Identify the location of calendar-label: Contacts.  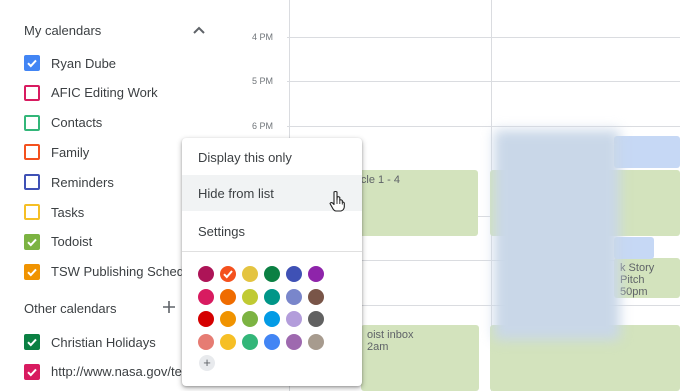
(77, 123).